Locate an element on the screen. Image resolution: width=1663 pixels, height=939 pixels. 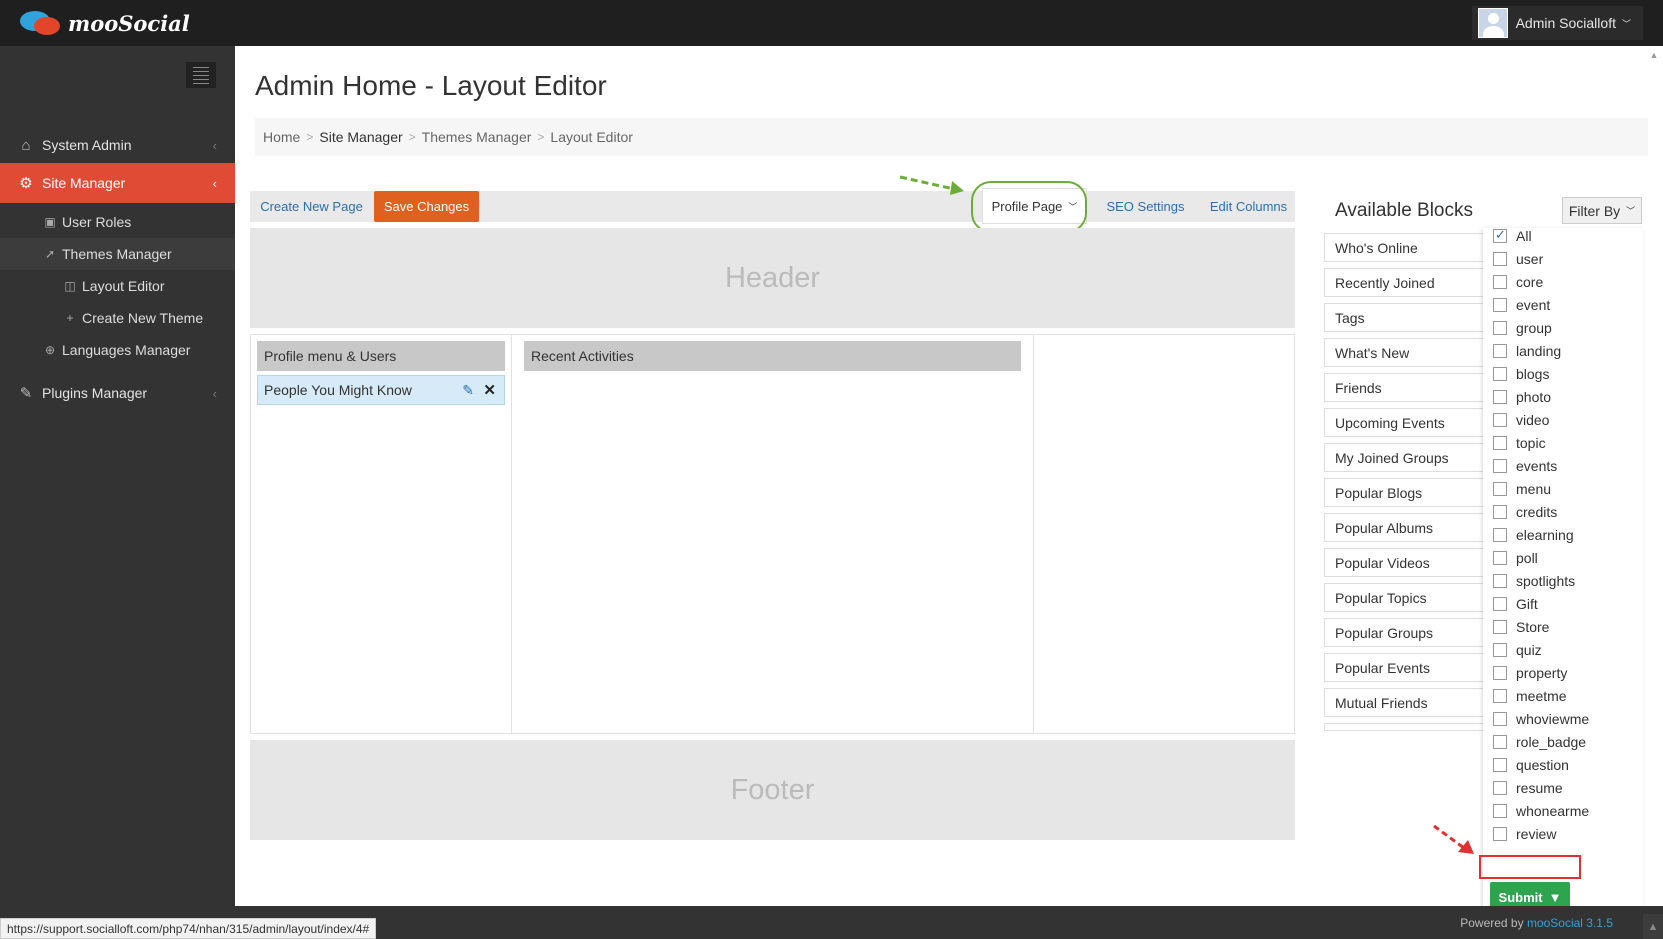
footer-region: Footer is located at coordinates (772, 790).